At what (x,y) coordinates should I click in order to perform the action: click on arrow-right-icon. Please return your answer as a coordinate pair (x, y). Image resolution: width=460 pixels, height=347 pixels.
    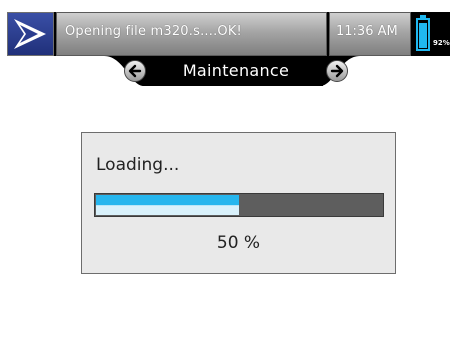
    Looking at the image, I should click on (337, 71).